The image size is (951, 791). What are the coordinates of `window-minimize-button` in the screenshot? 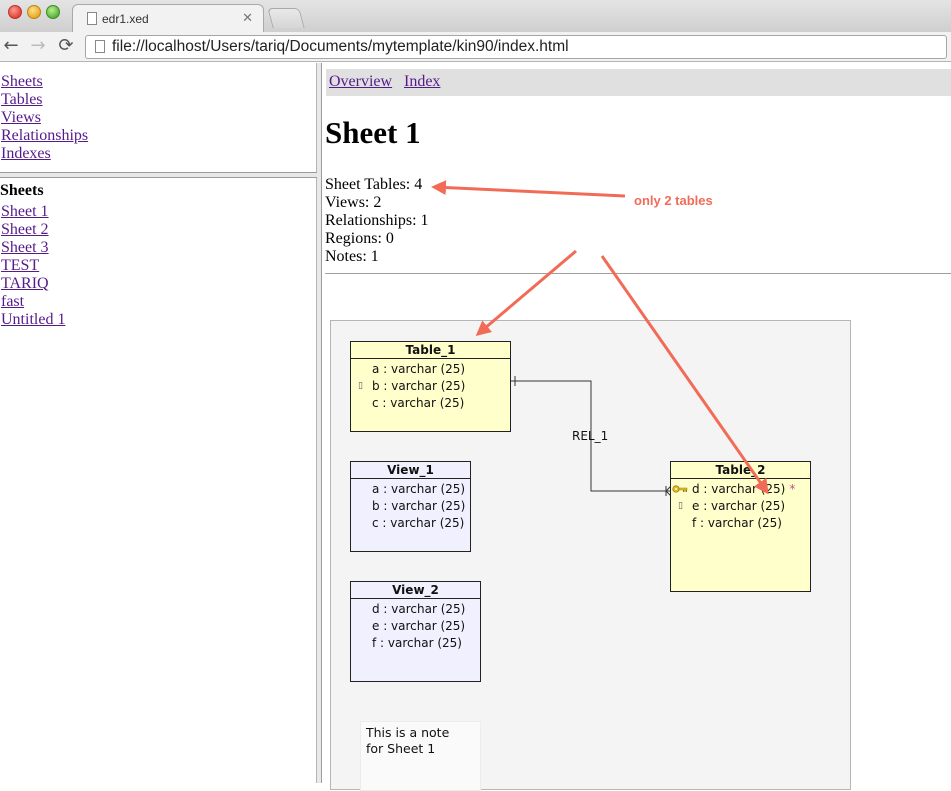 It's located at (34, 12).